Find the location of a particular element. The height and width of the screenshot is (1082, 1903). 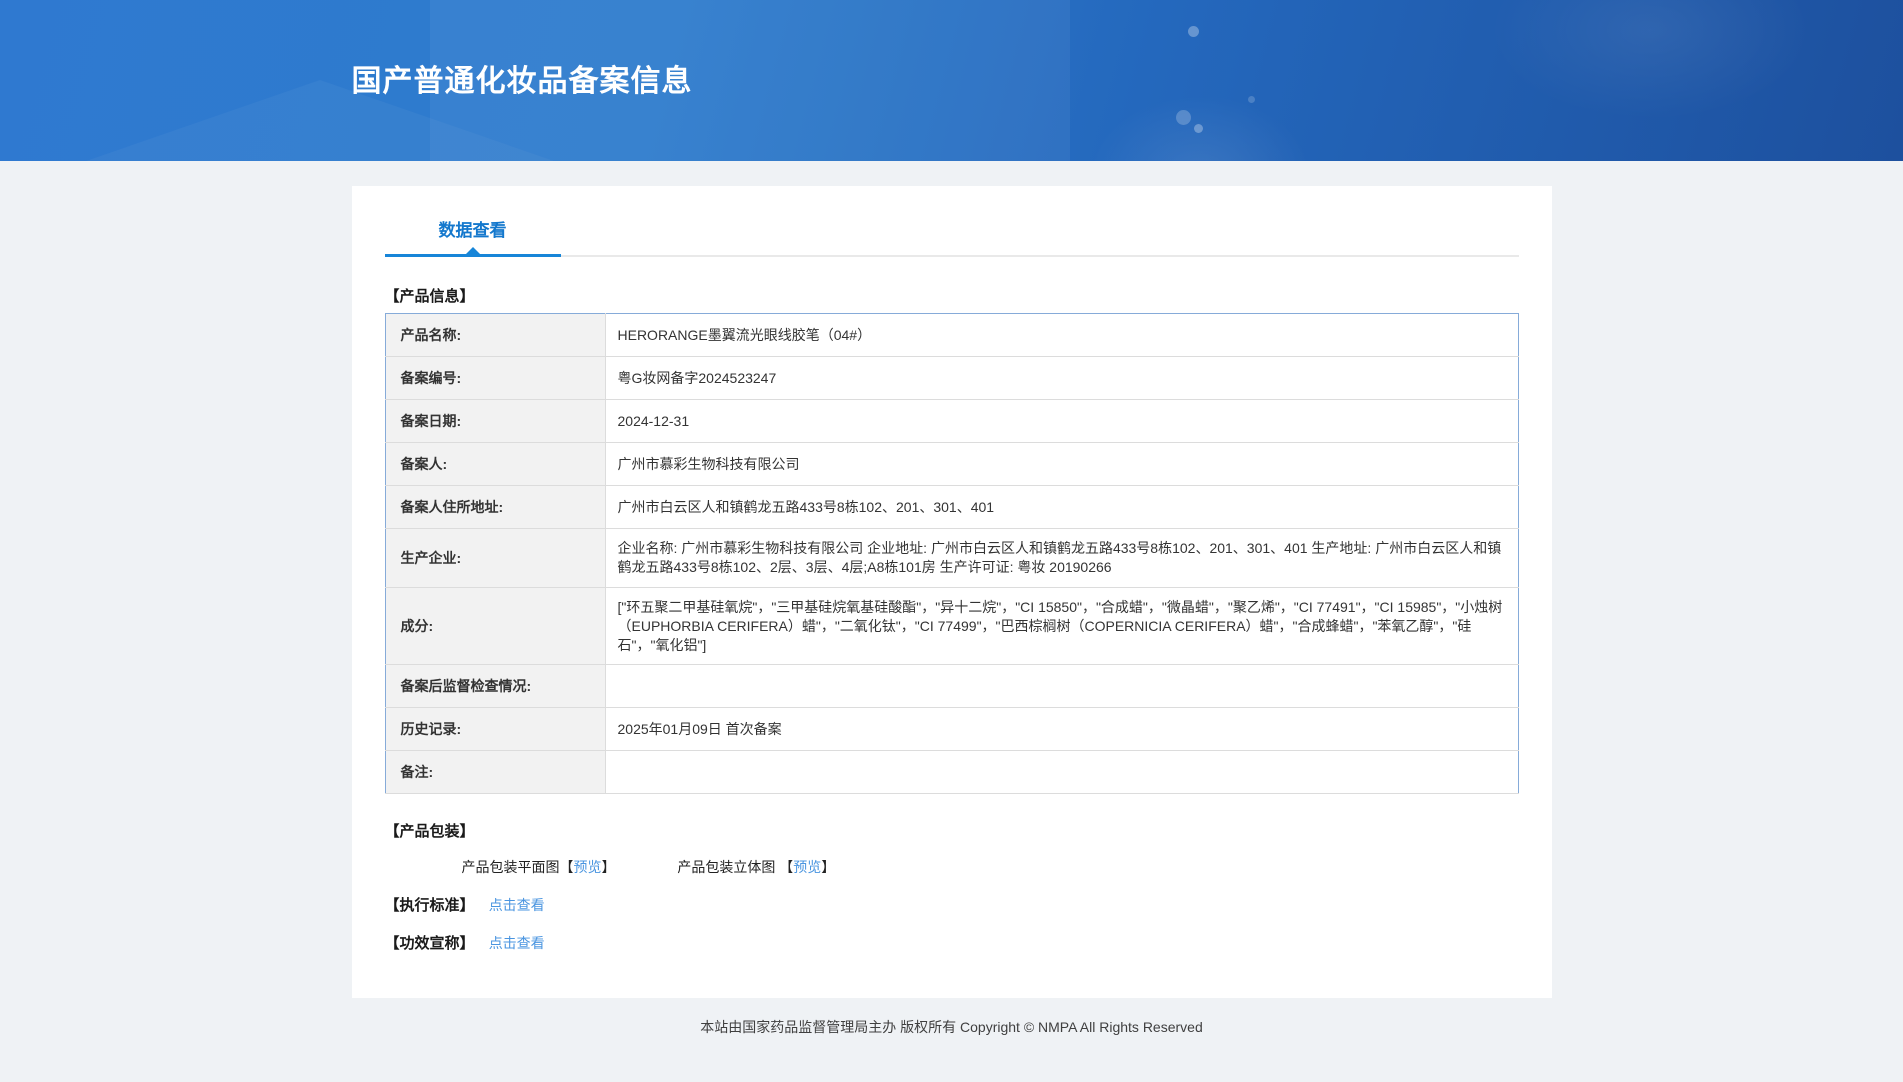

tab-bar: 数据查看 is located at coordinates (951, 236).